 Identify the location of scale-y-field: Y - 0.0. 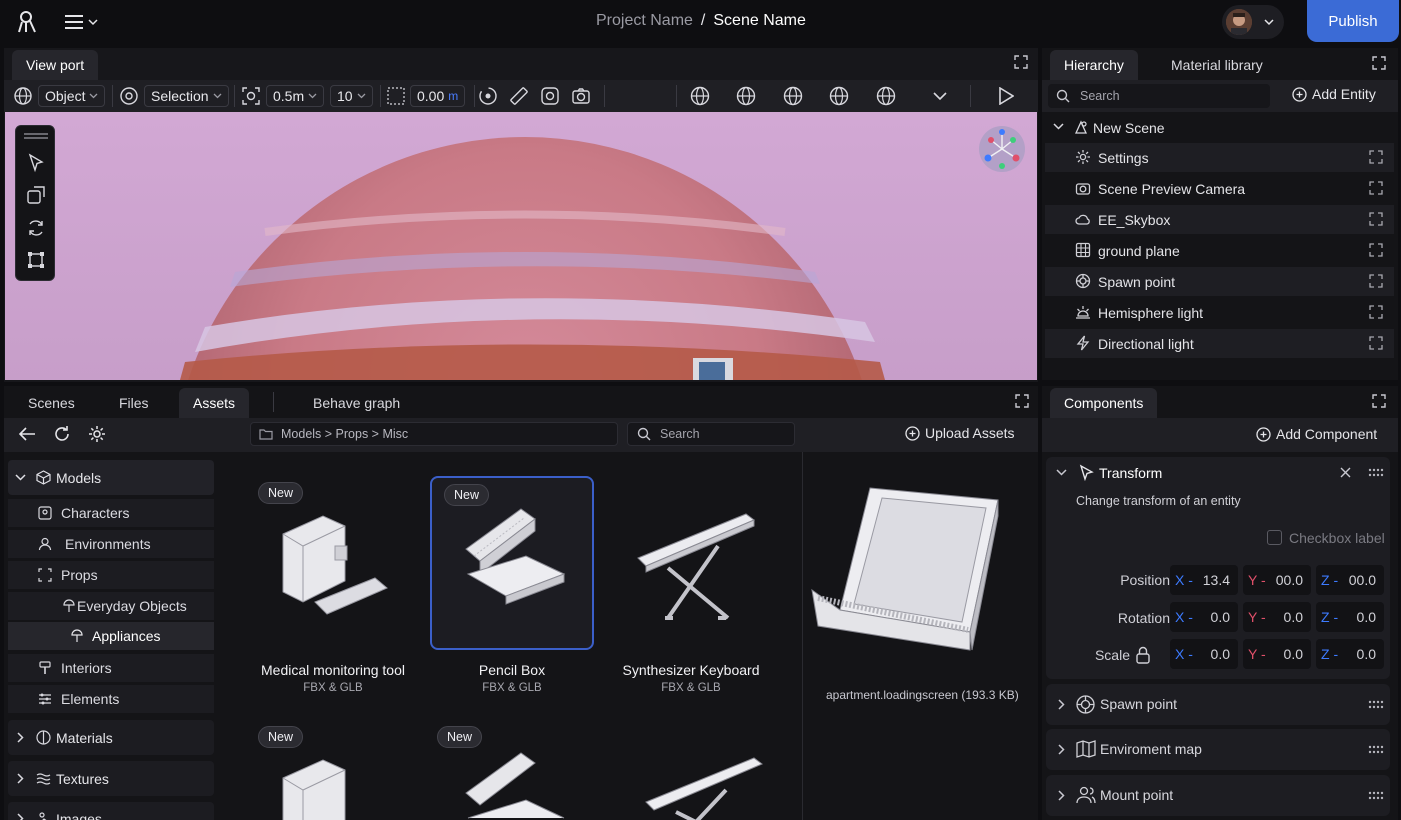
(1277, 654).